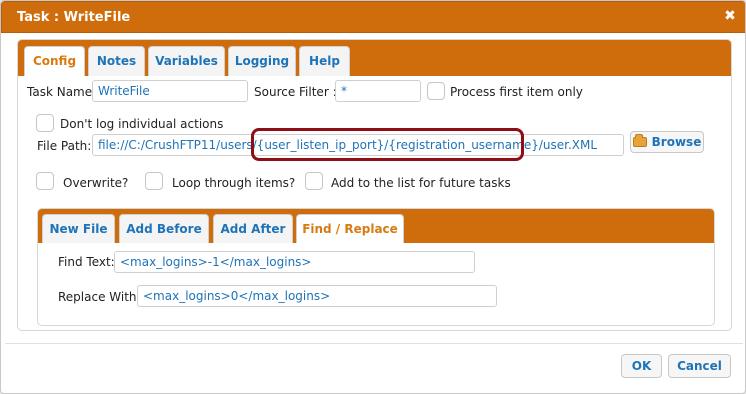 This screenshot has height=394, width=746. I want to click on add-list-checkbox, so click(314, 181).